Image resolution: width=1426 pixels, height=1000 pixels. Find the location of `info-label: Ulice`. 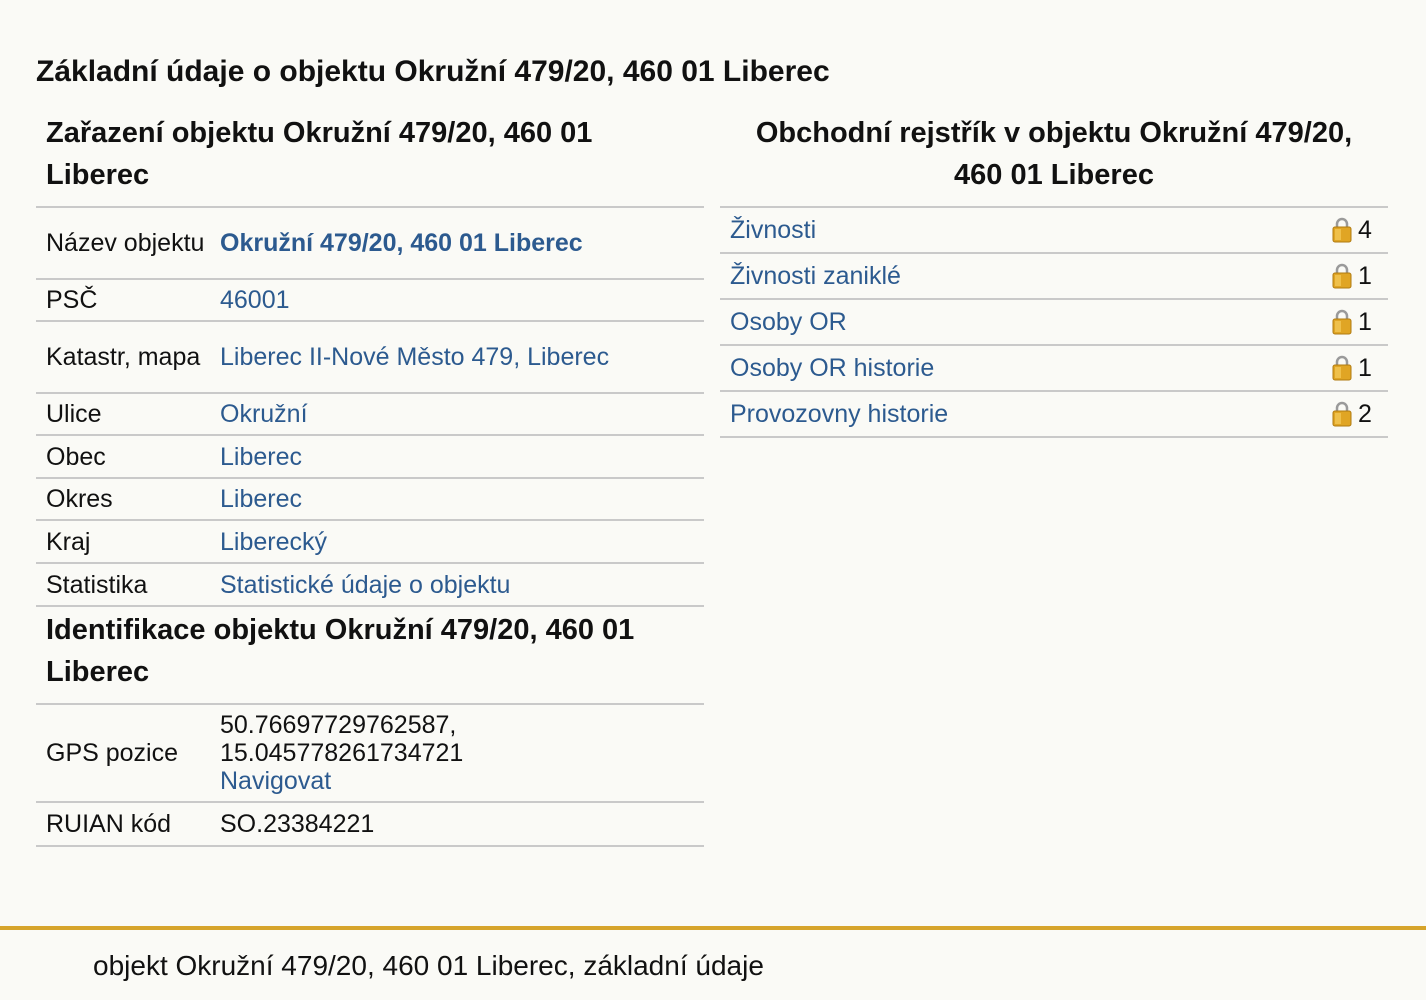

info-label: Ulice is located at coordinates (74, 414).